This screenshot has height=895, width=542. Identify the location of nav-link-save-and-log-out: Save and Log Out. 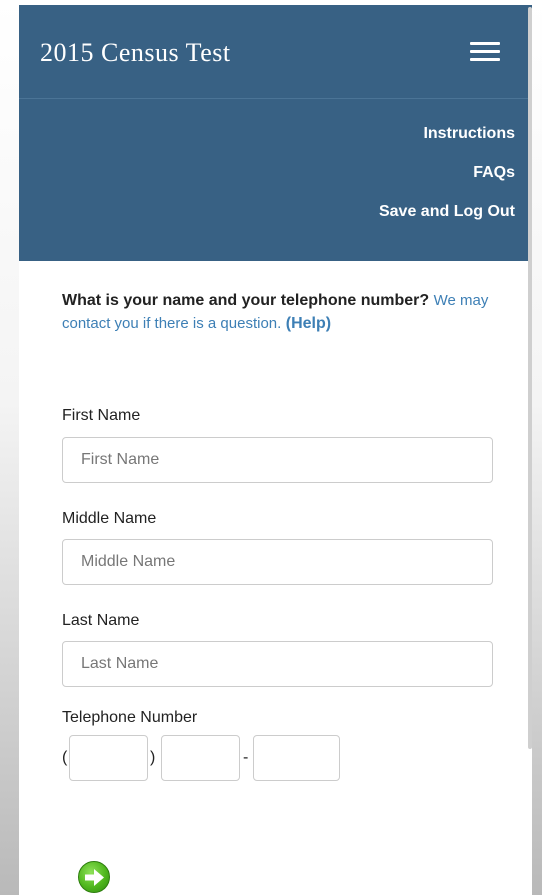
(447, 212).